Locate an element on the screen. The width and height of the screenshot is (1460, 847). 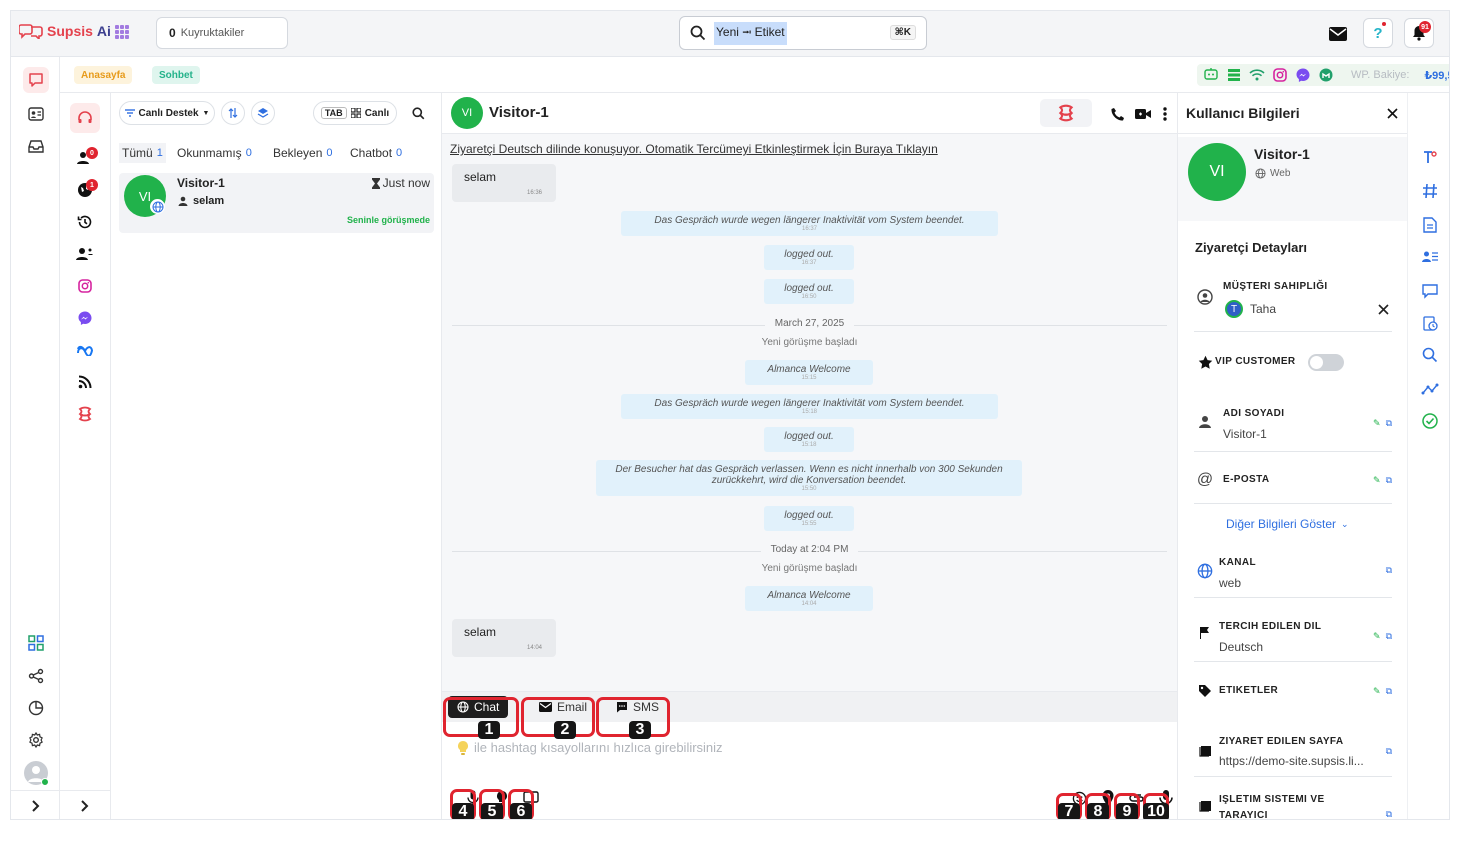
apps-grid-icon is located at coordinates (122, 32).